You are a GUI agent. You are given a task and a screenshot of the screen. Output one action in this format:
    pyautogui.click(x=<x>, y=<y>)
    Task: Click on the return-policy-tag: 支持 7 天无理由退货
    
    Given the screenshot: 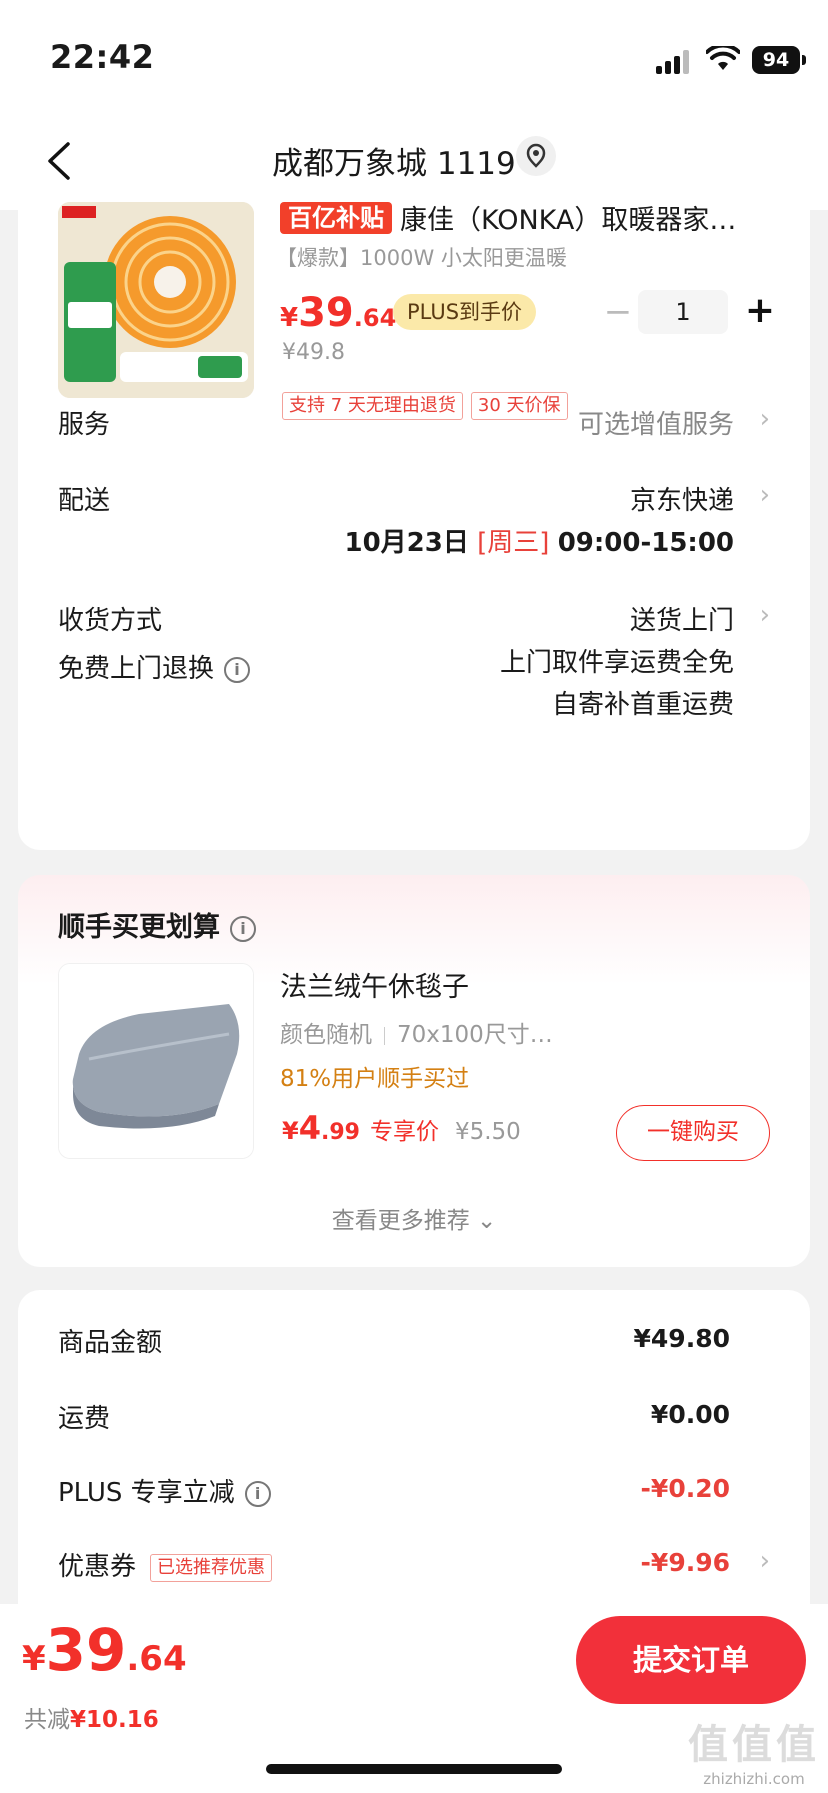 What is the action you would take?
    pyautogui.click(x=372, y=406)
    